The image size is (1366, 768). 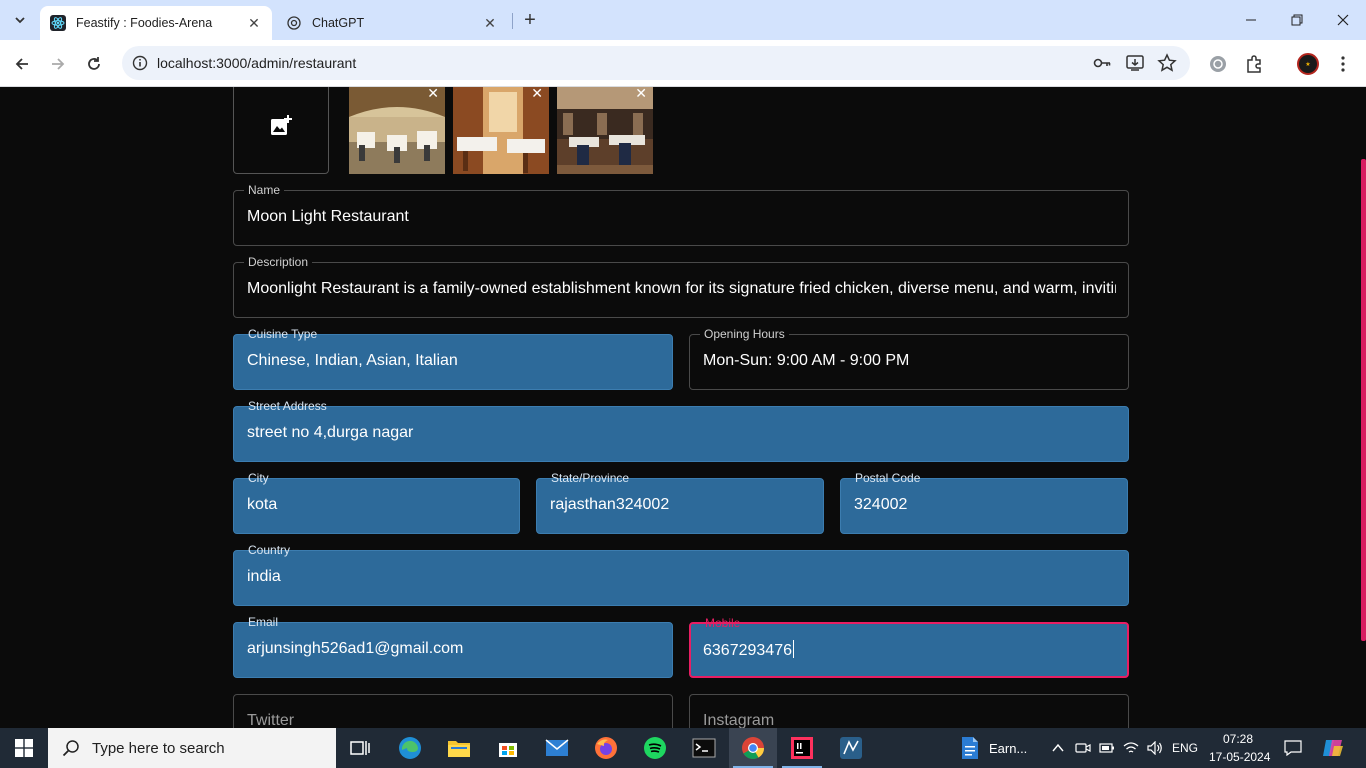 I want to click on mail-app, so click(x=557, y=748).